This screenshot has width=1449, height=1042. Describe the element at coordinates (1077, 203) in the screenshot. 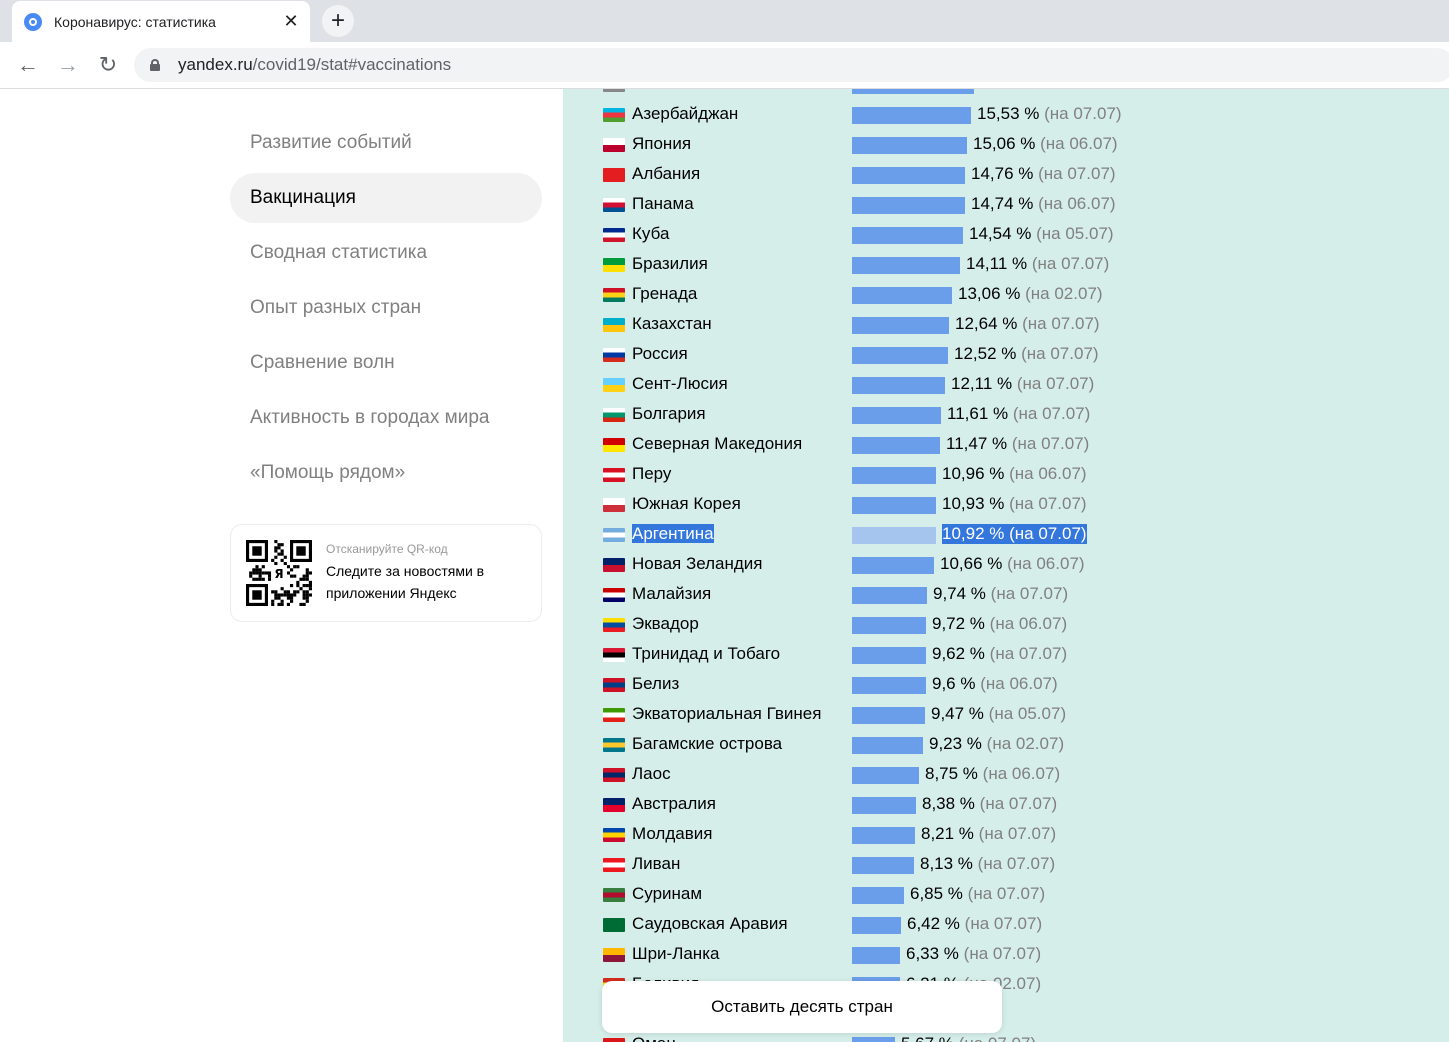

I see `value-date: (на 06.07)` at that location.